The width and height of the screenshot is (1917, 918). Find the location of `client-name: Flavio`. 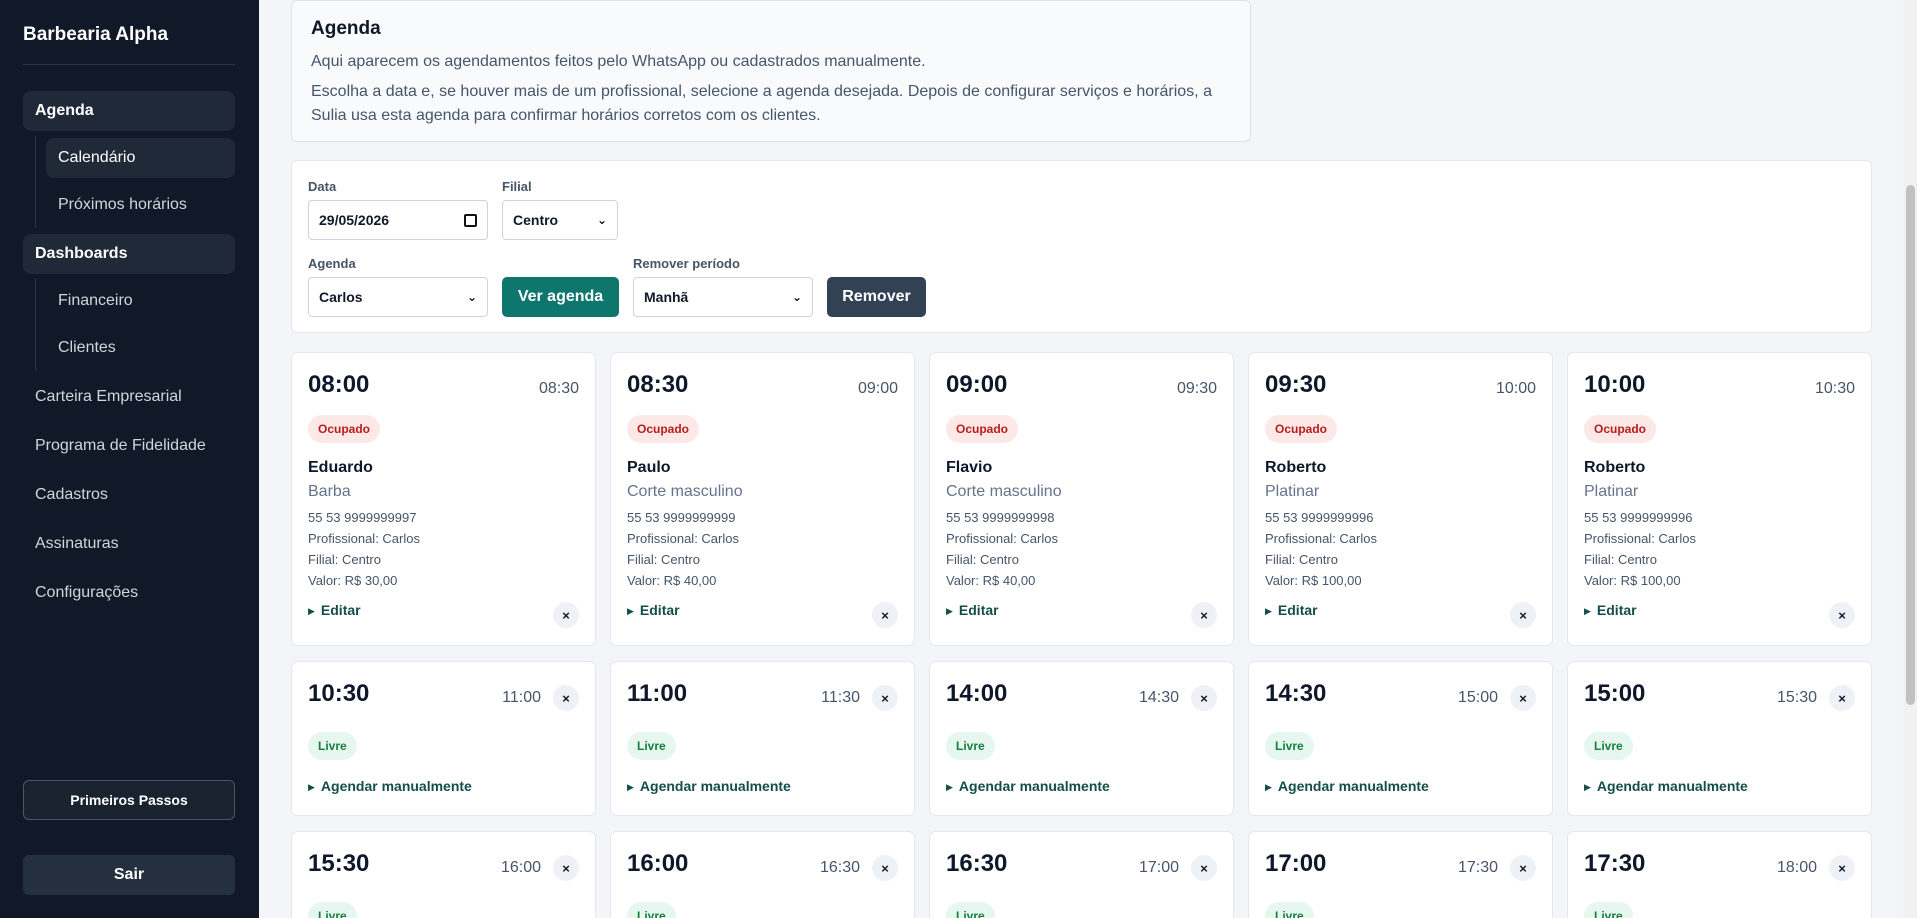

client-name: Flavio is located at coordinates (969, 467).